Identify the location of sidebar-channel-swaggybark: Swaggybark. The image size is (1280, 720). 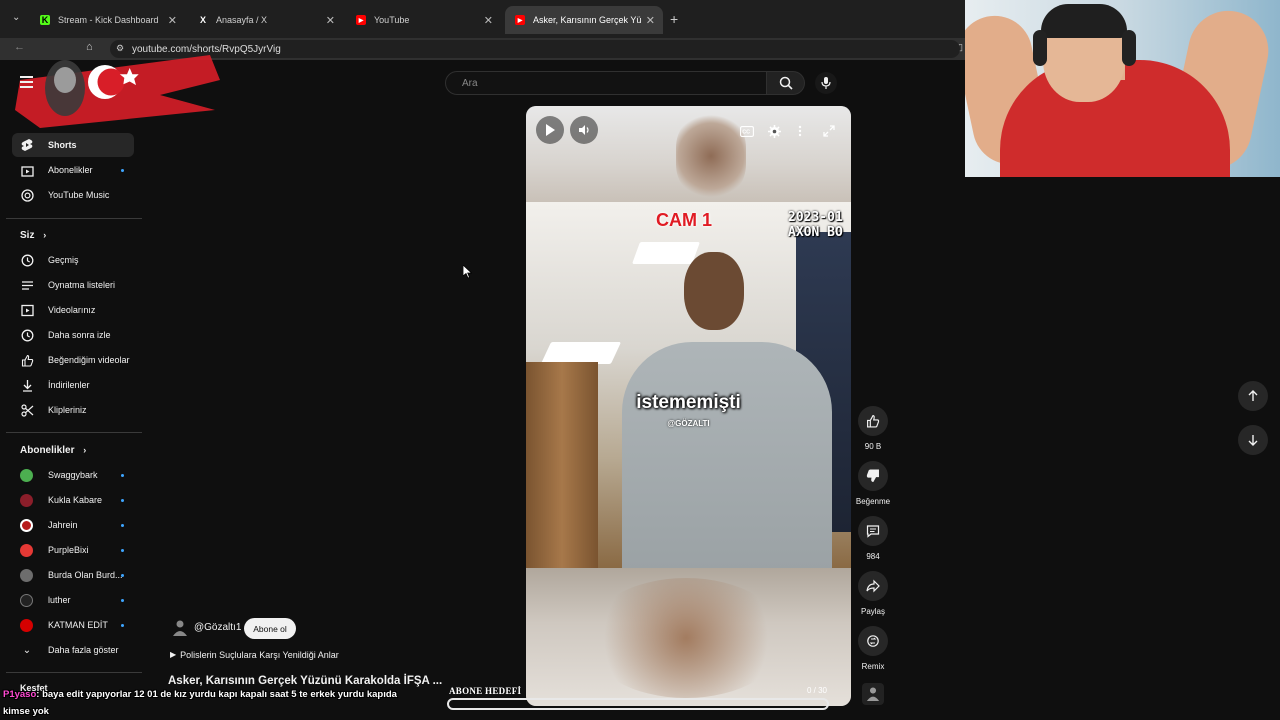
(73, 475).